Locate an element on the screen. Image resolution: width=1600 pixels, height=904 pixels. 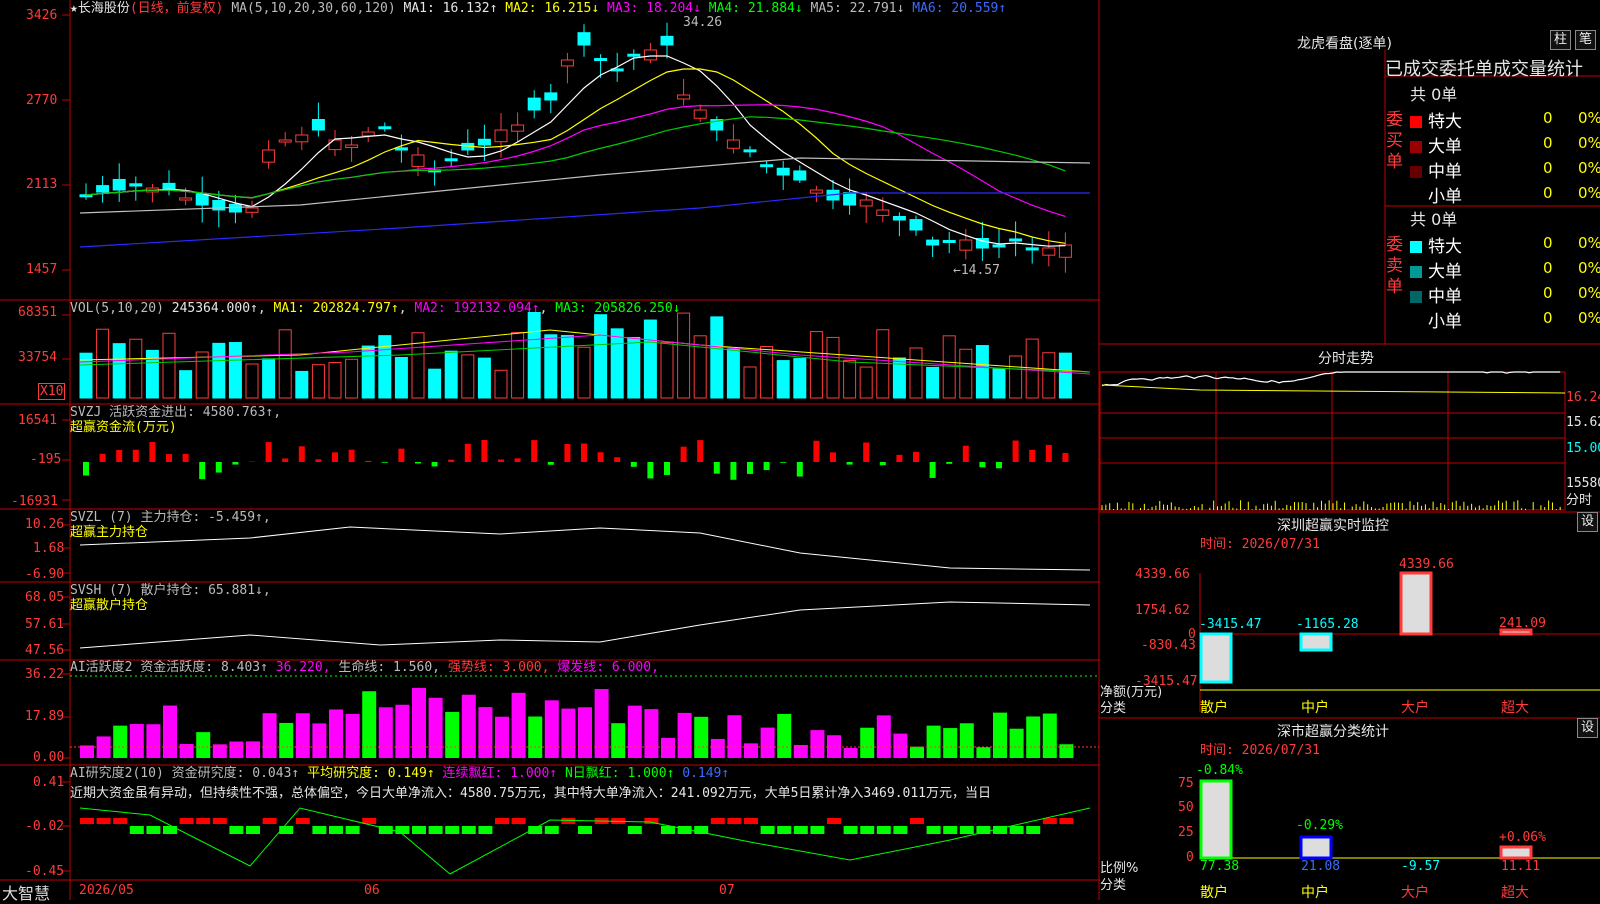
ai1-ytick-2: 0.00 is located at coordinates (48, 757).